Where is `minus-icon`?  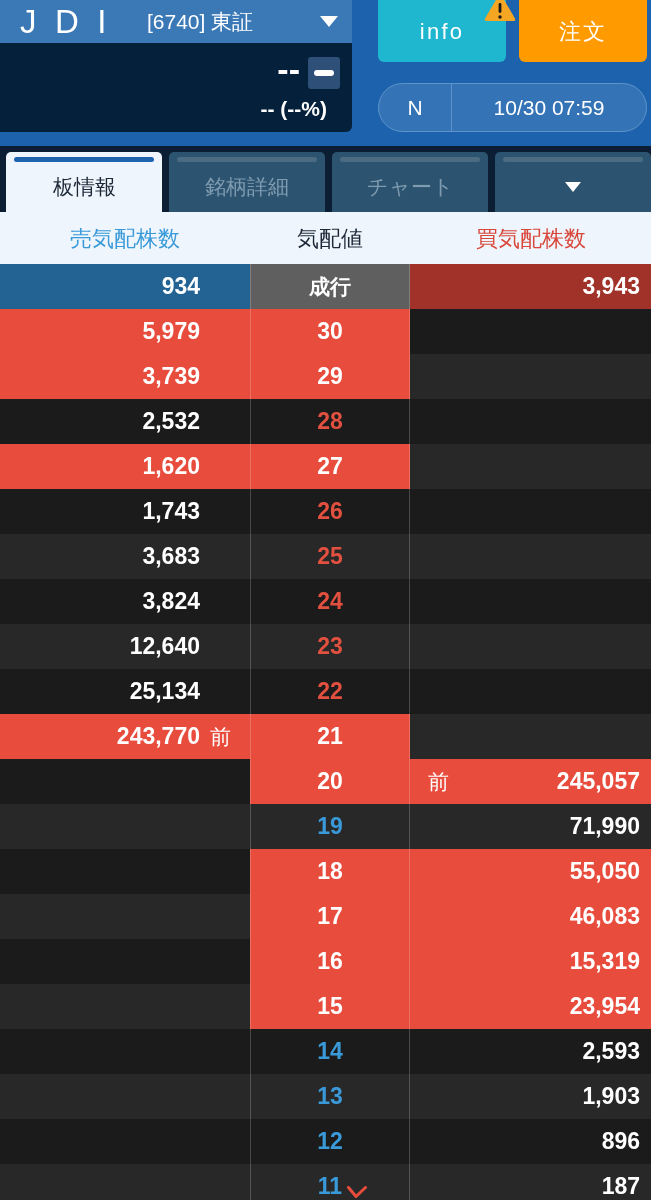 minus-icon is located at coordinates (324, 73).